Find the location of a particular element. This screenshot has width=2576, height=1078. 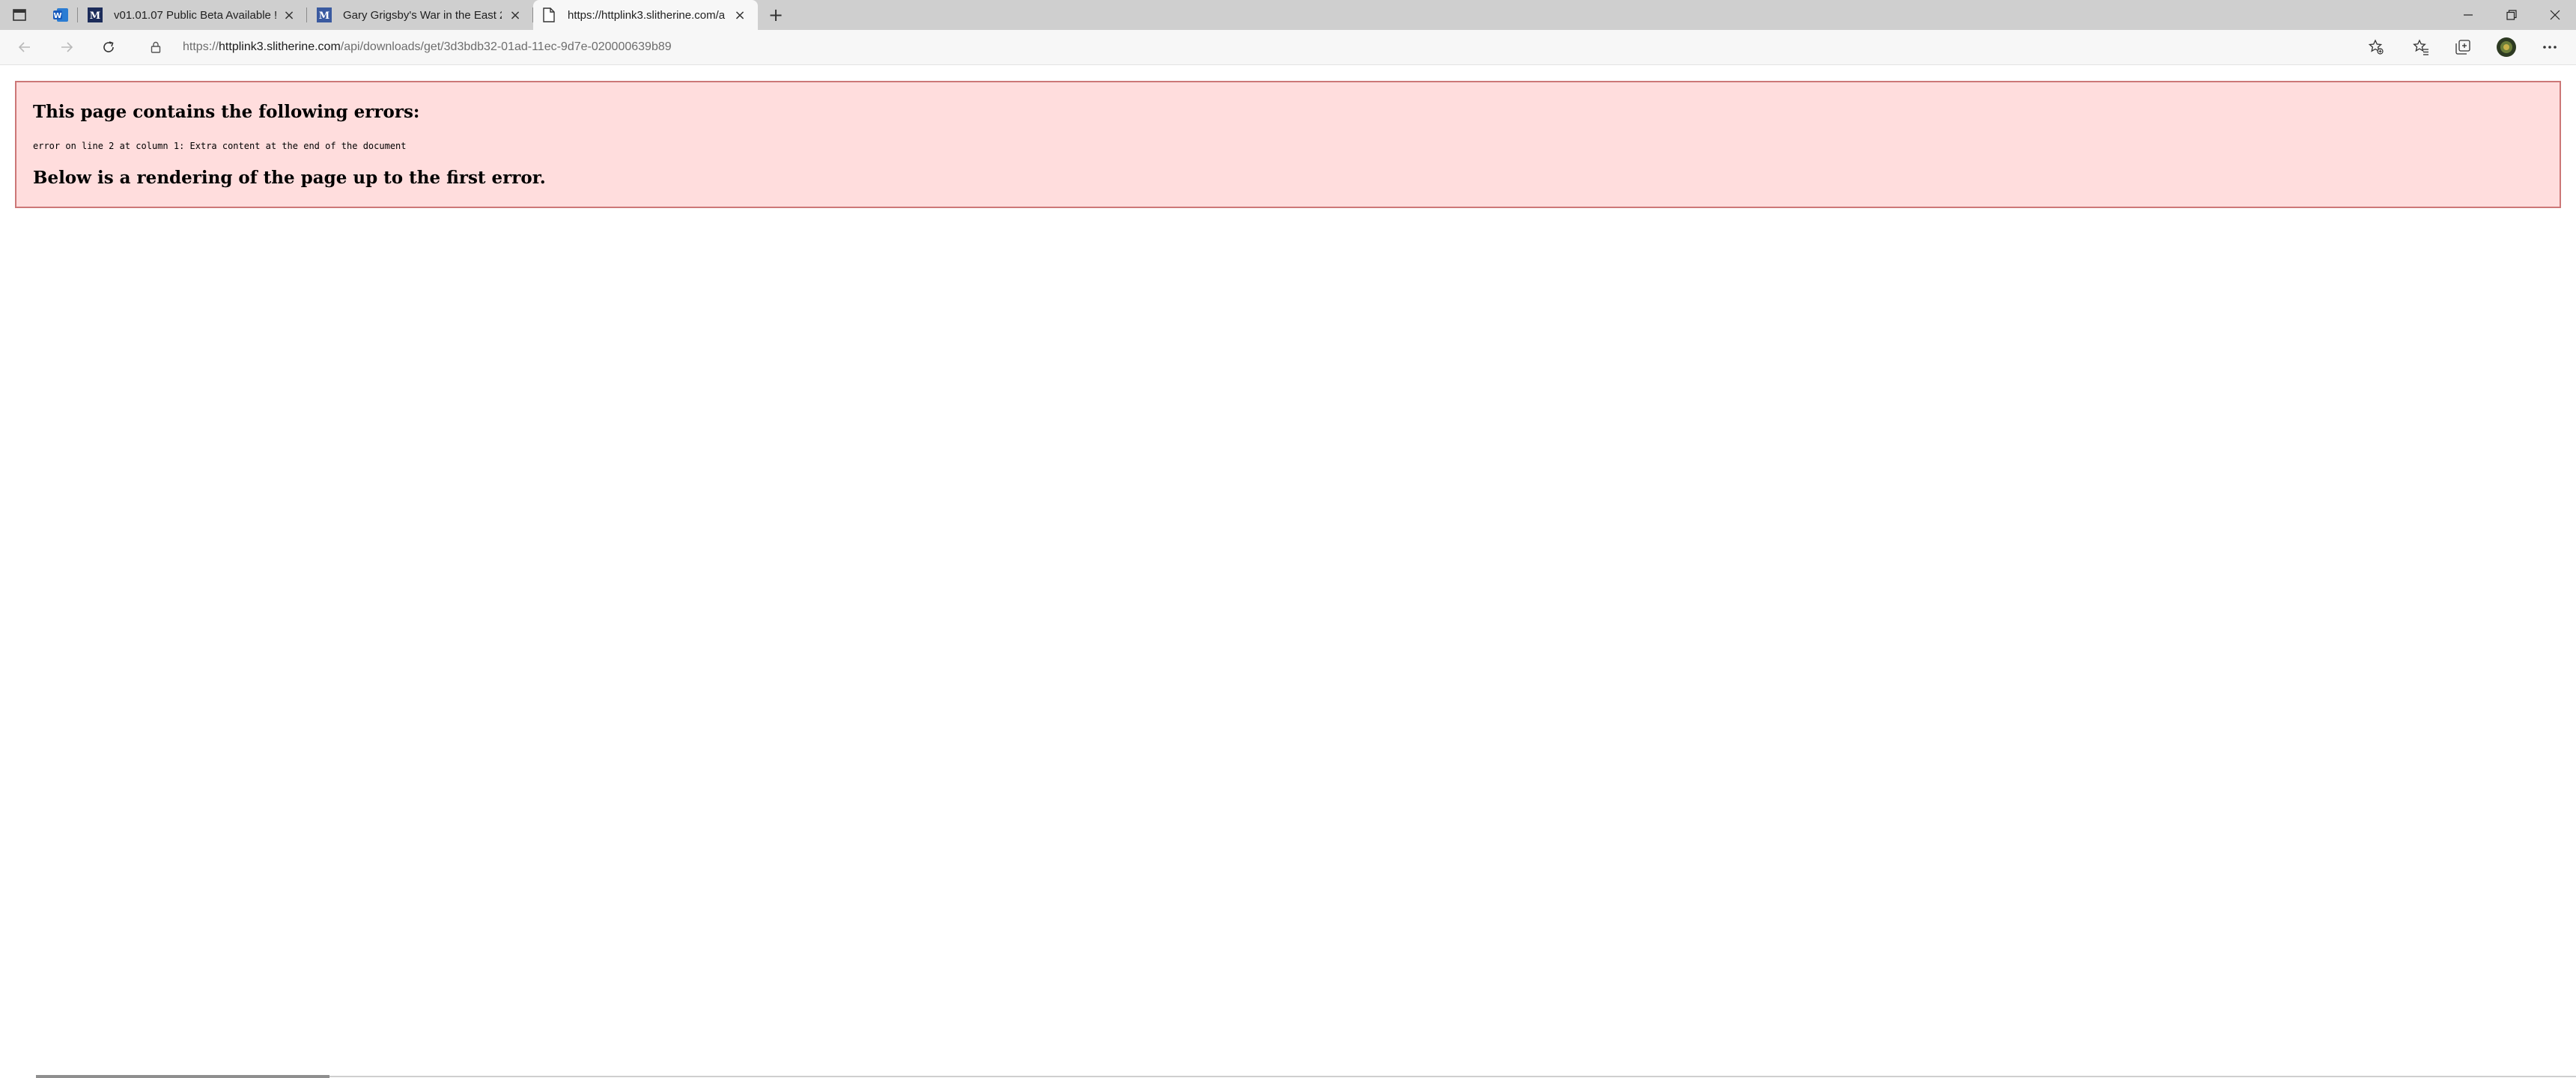

error-heading: This page contains the following errors: is located at coordinates (226, 112).